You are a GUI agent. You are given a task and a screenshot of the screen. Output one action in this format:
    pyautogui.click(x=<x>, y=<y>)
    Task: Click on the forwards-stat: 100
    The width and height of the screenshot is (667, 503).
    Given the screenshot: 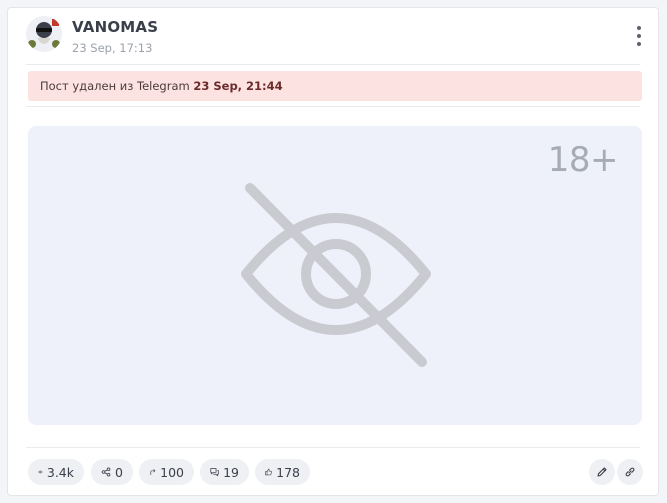 What is the action you would take?
    pyautogui.click(x=166, y=472)
    